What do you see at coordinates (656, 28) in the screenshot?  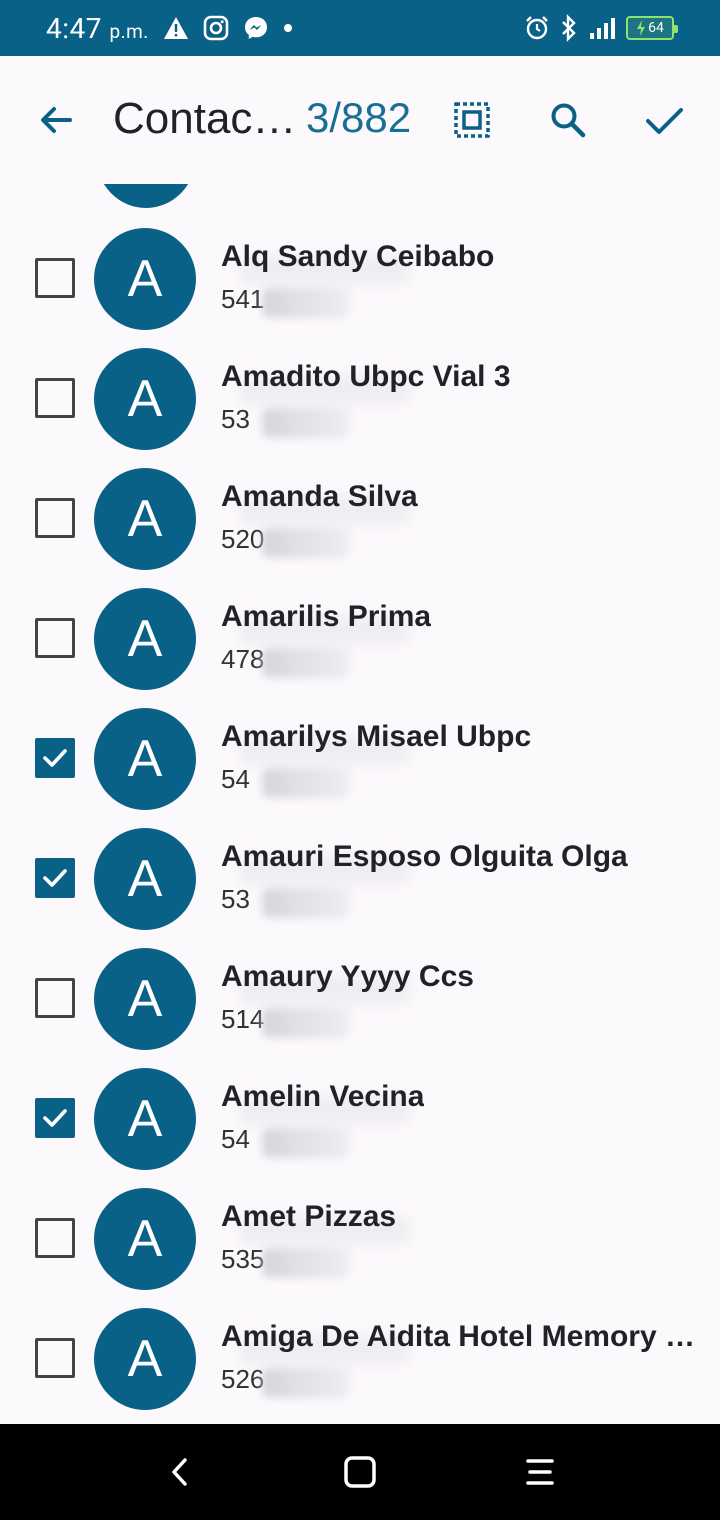 I see `battery-level: 64` at bounding box center [656, 28].